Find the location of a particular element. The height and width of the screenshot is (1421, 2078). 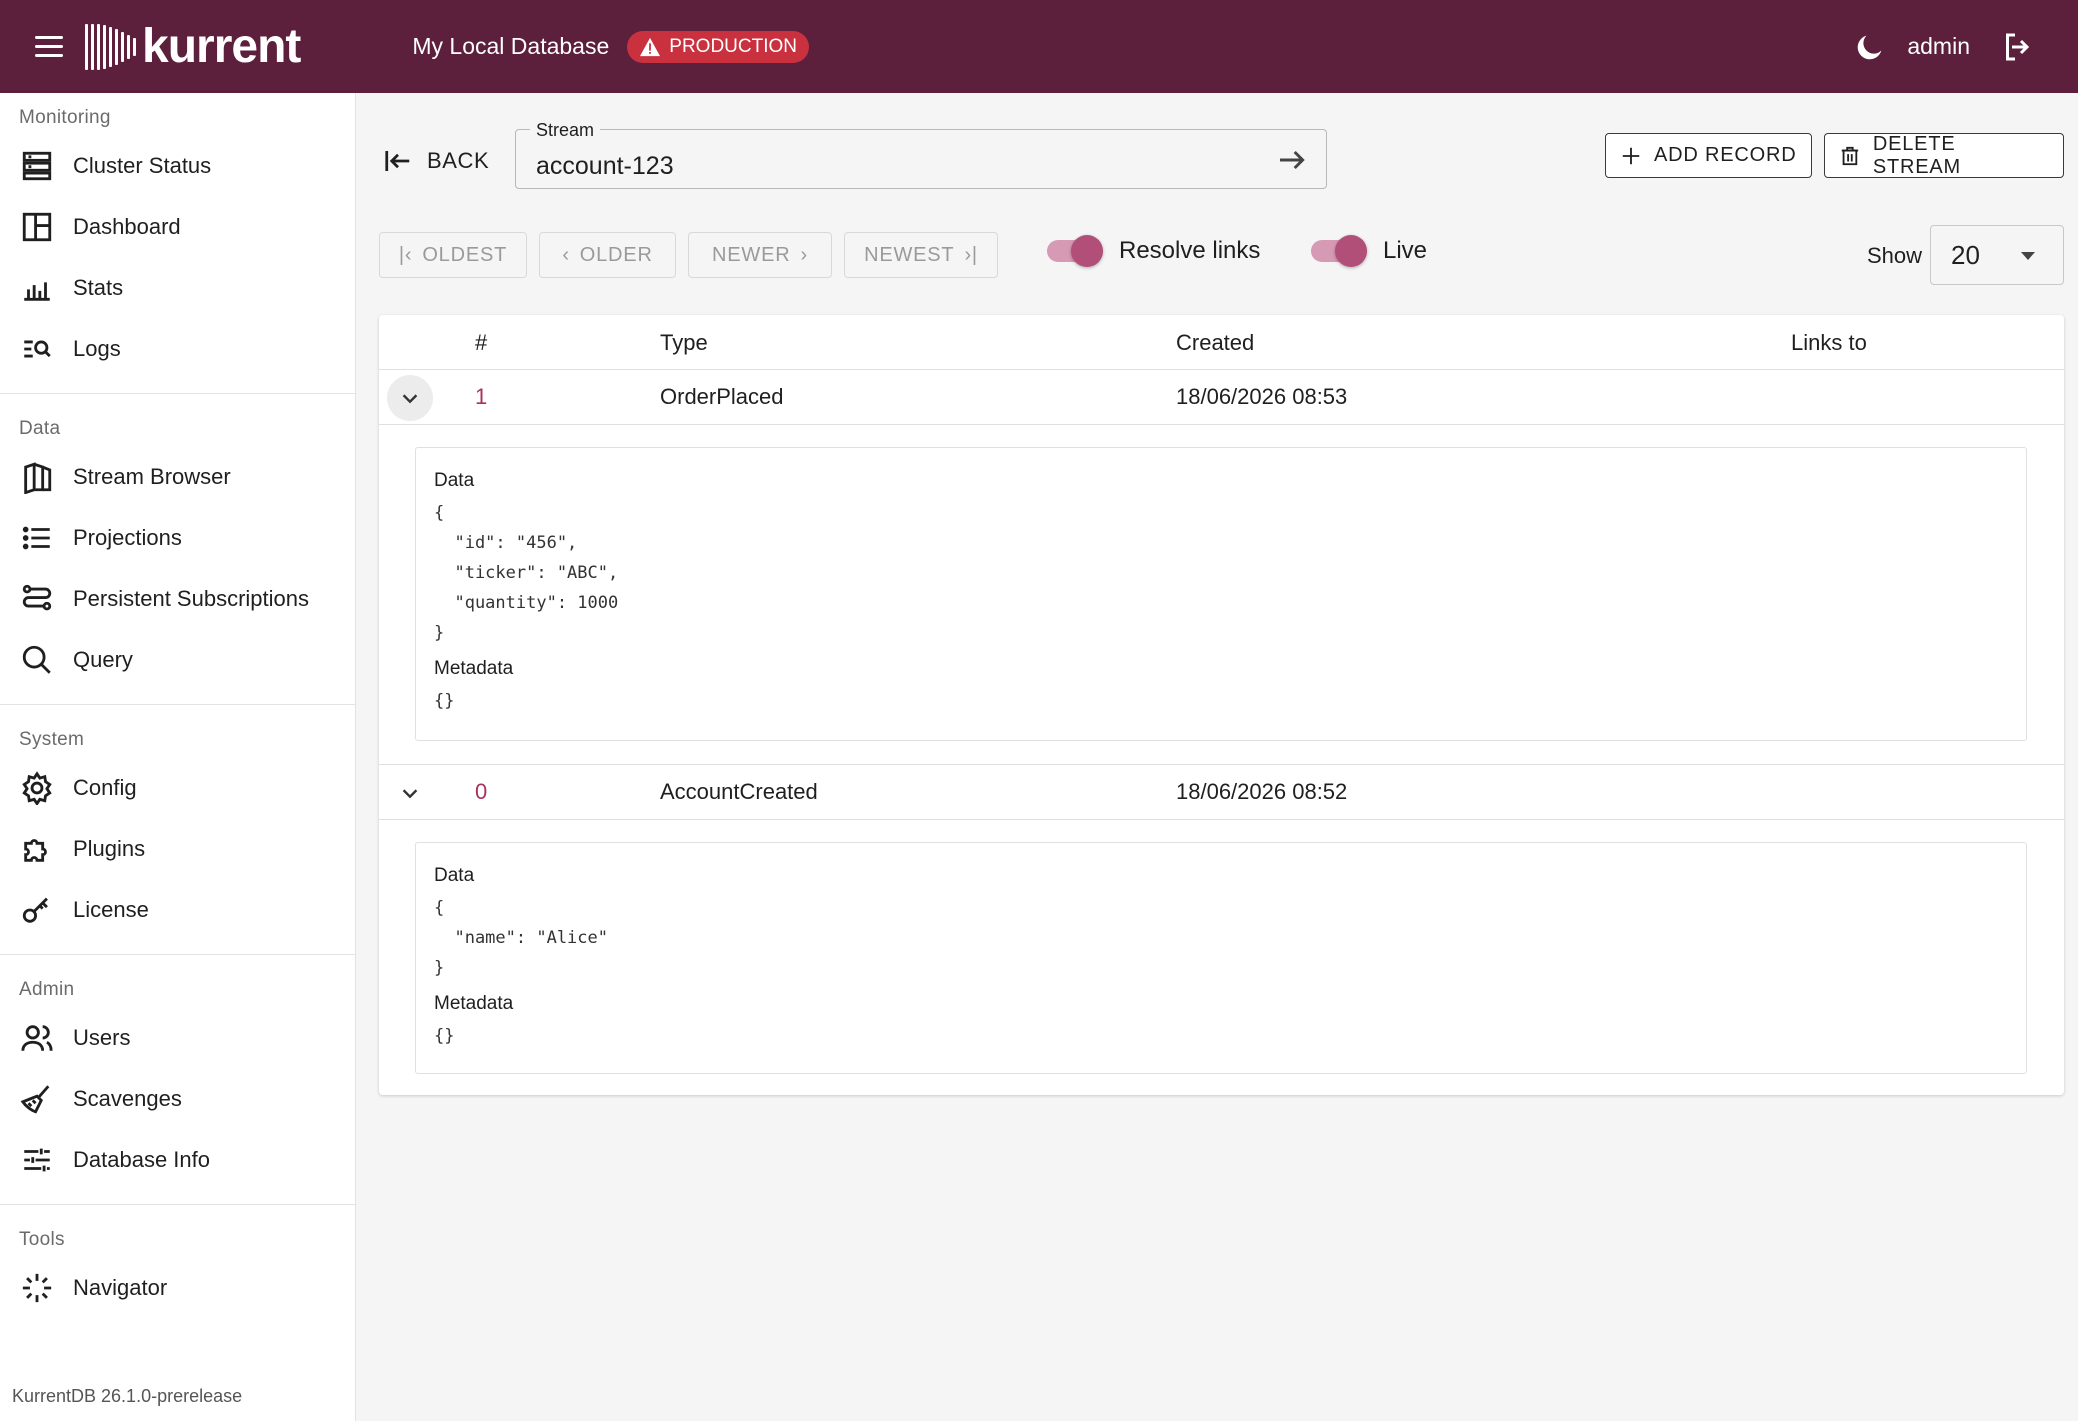

newer-button: NEWER › is located at coordinates (760, 255).